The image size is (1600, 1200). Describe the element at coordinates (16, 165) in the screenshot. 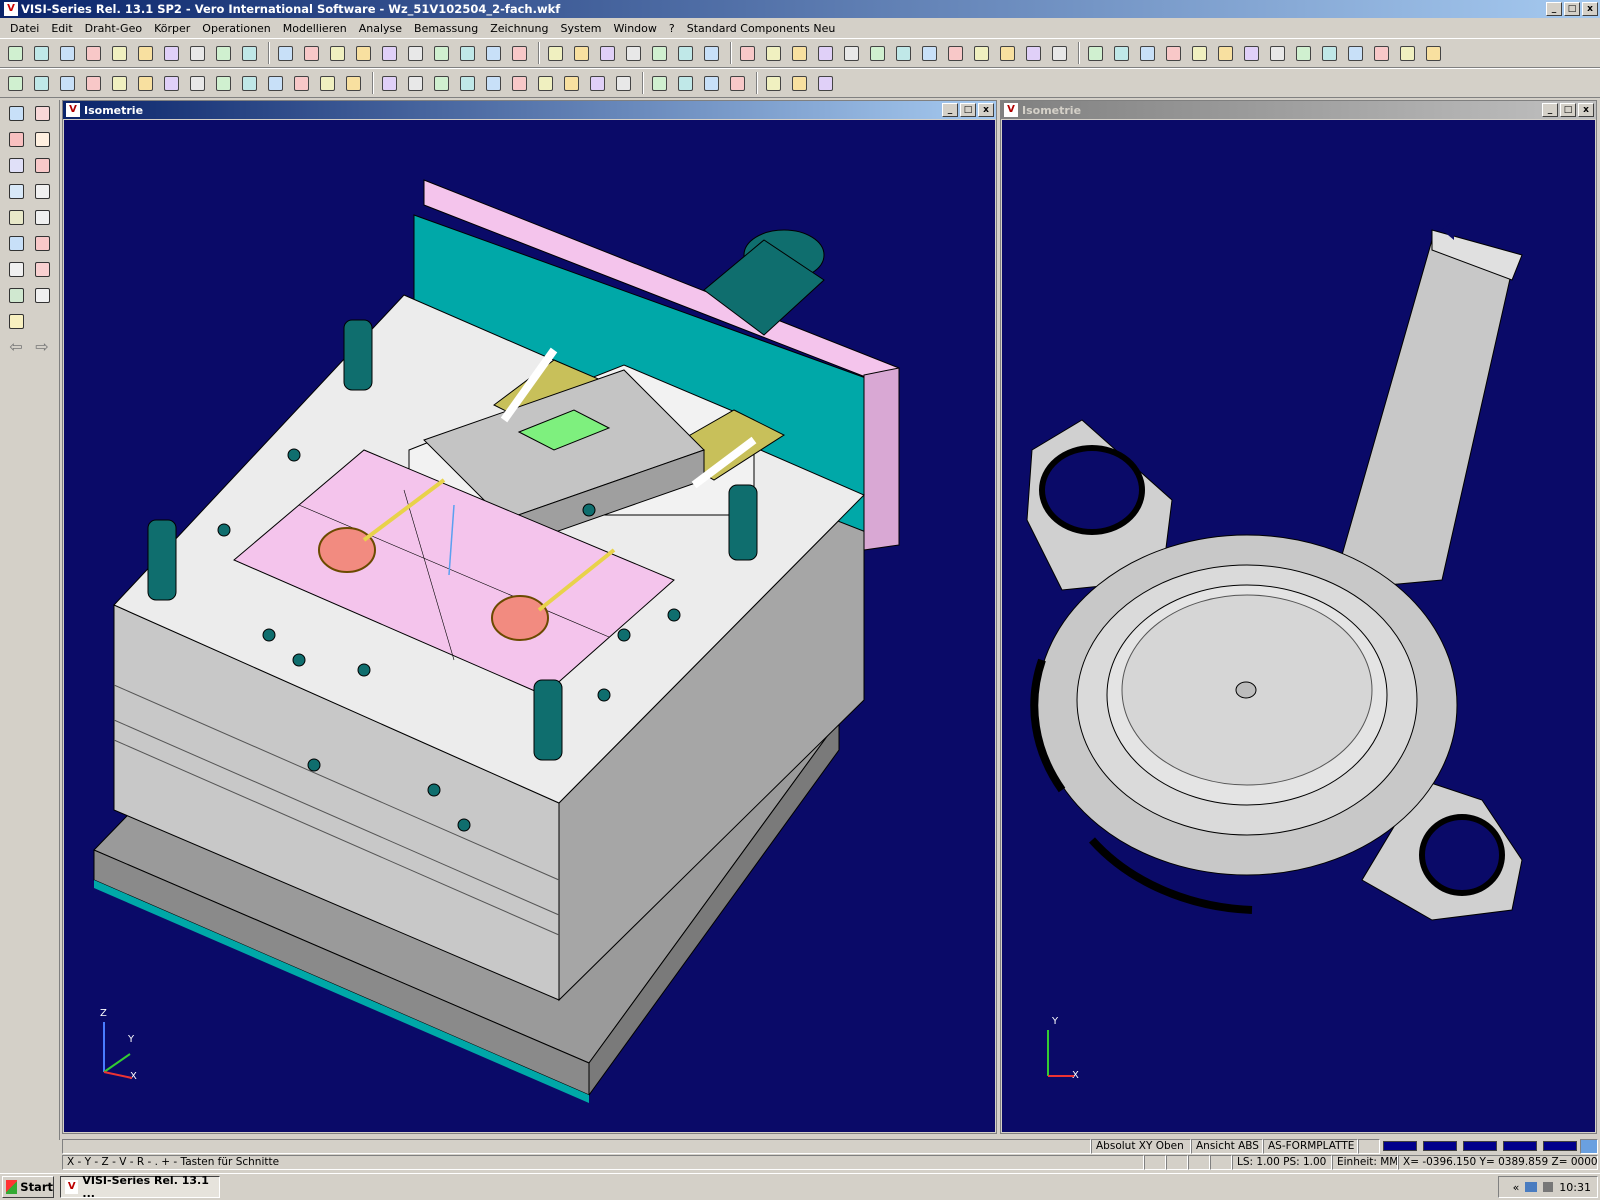

I see `transform-tool-icon` at that location.